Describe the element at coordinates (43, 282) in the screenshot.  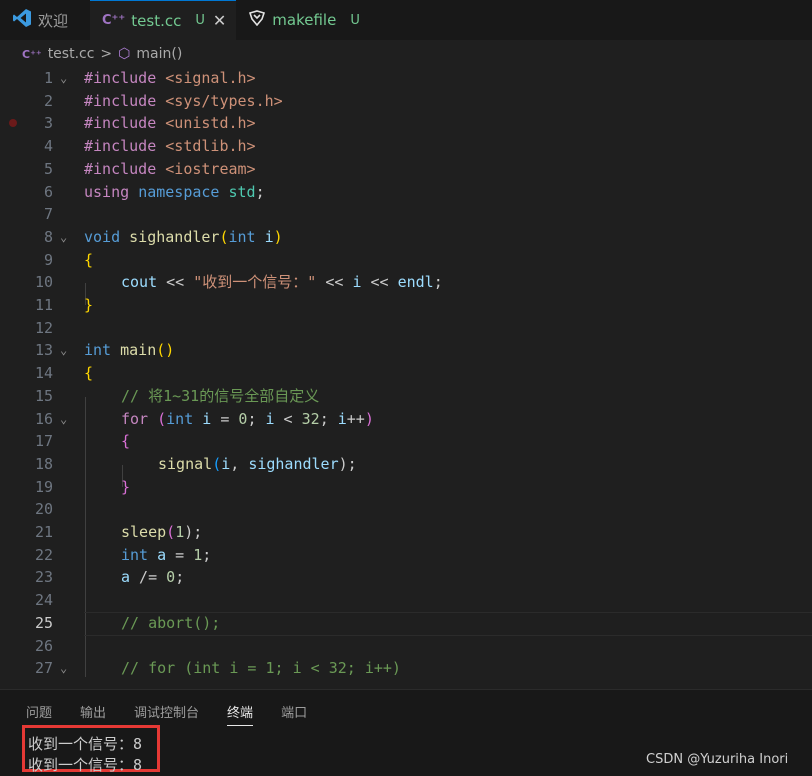
I see `line-number: 10` at that location.